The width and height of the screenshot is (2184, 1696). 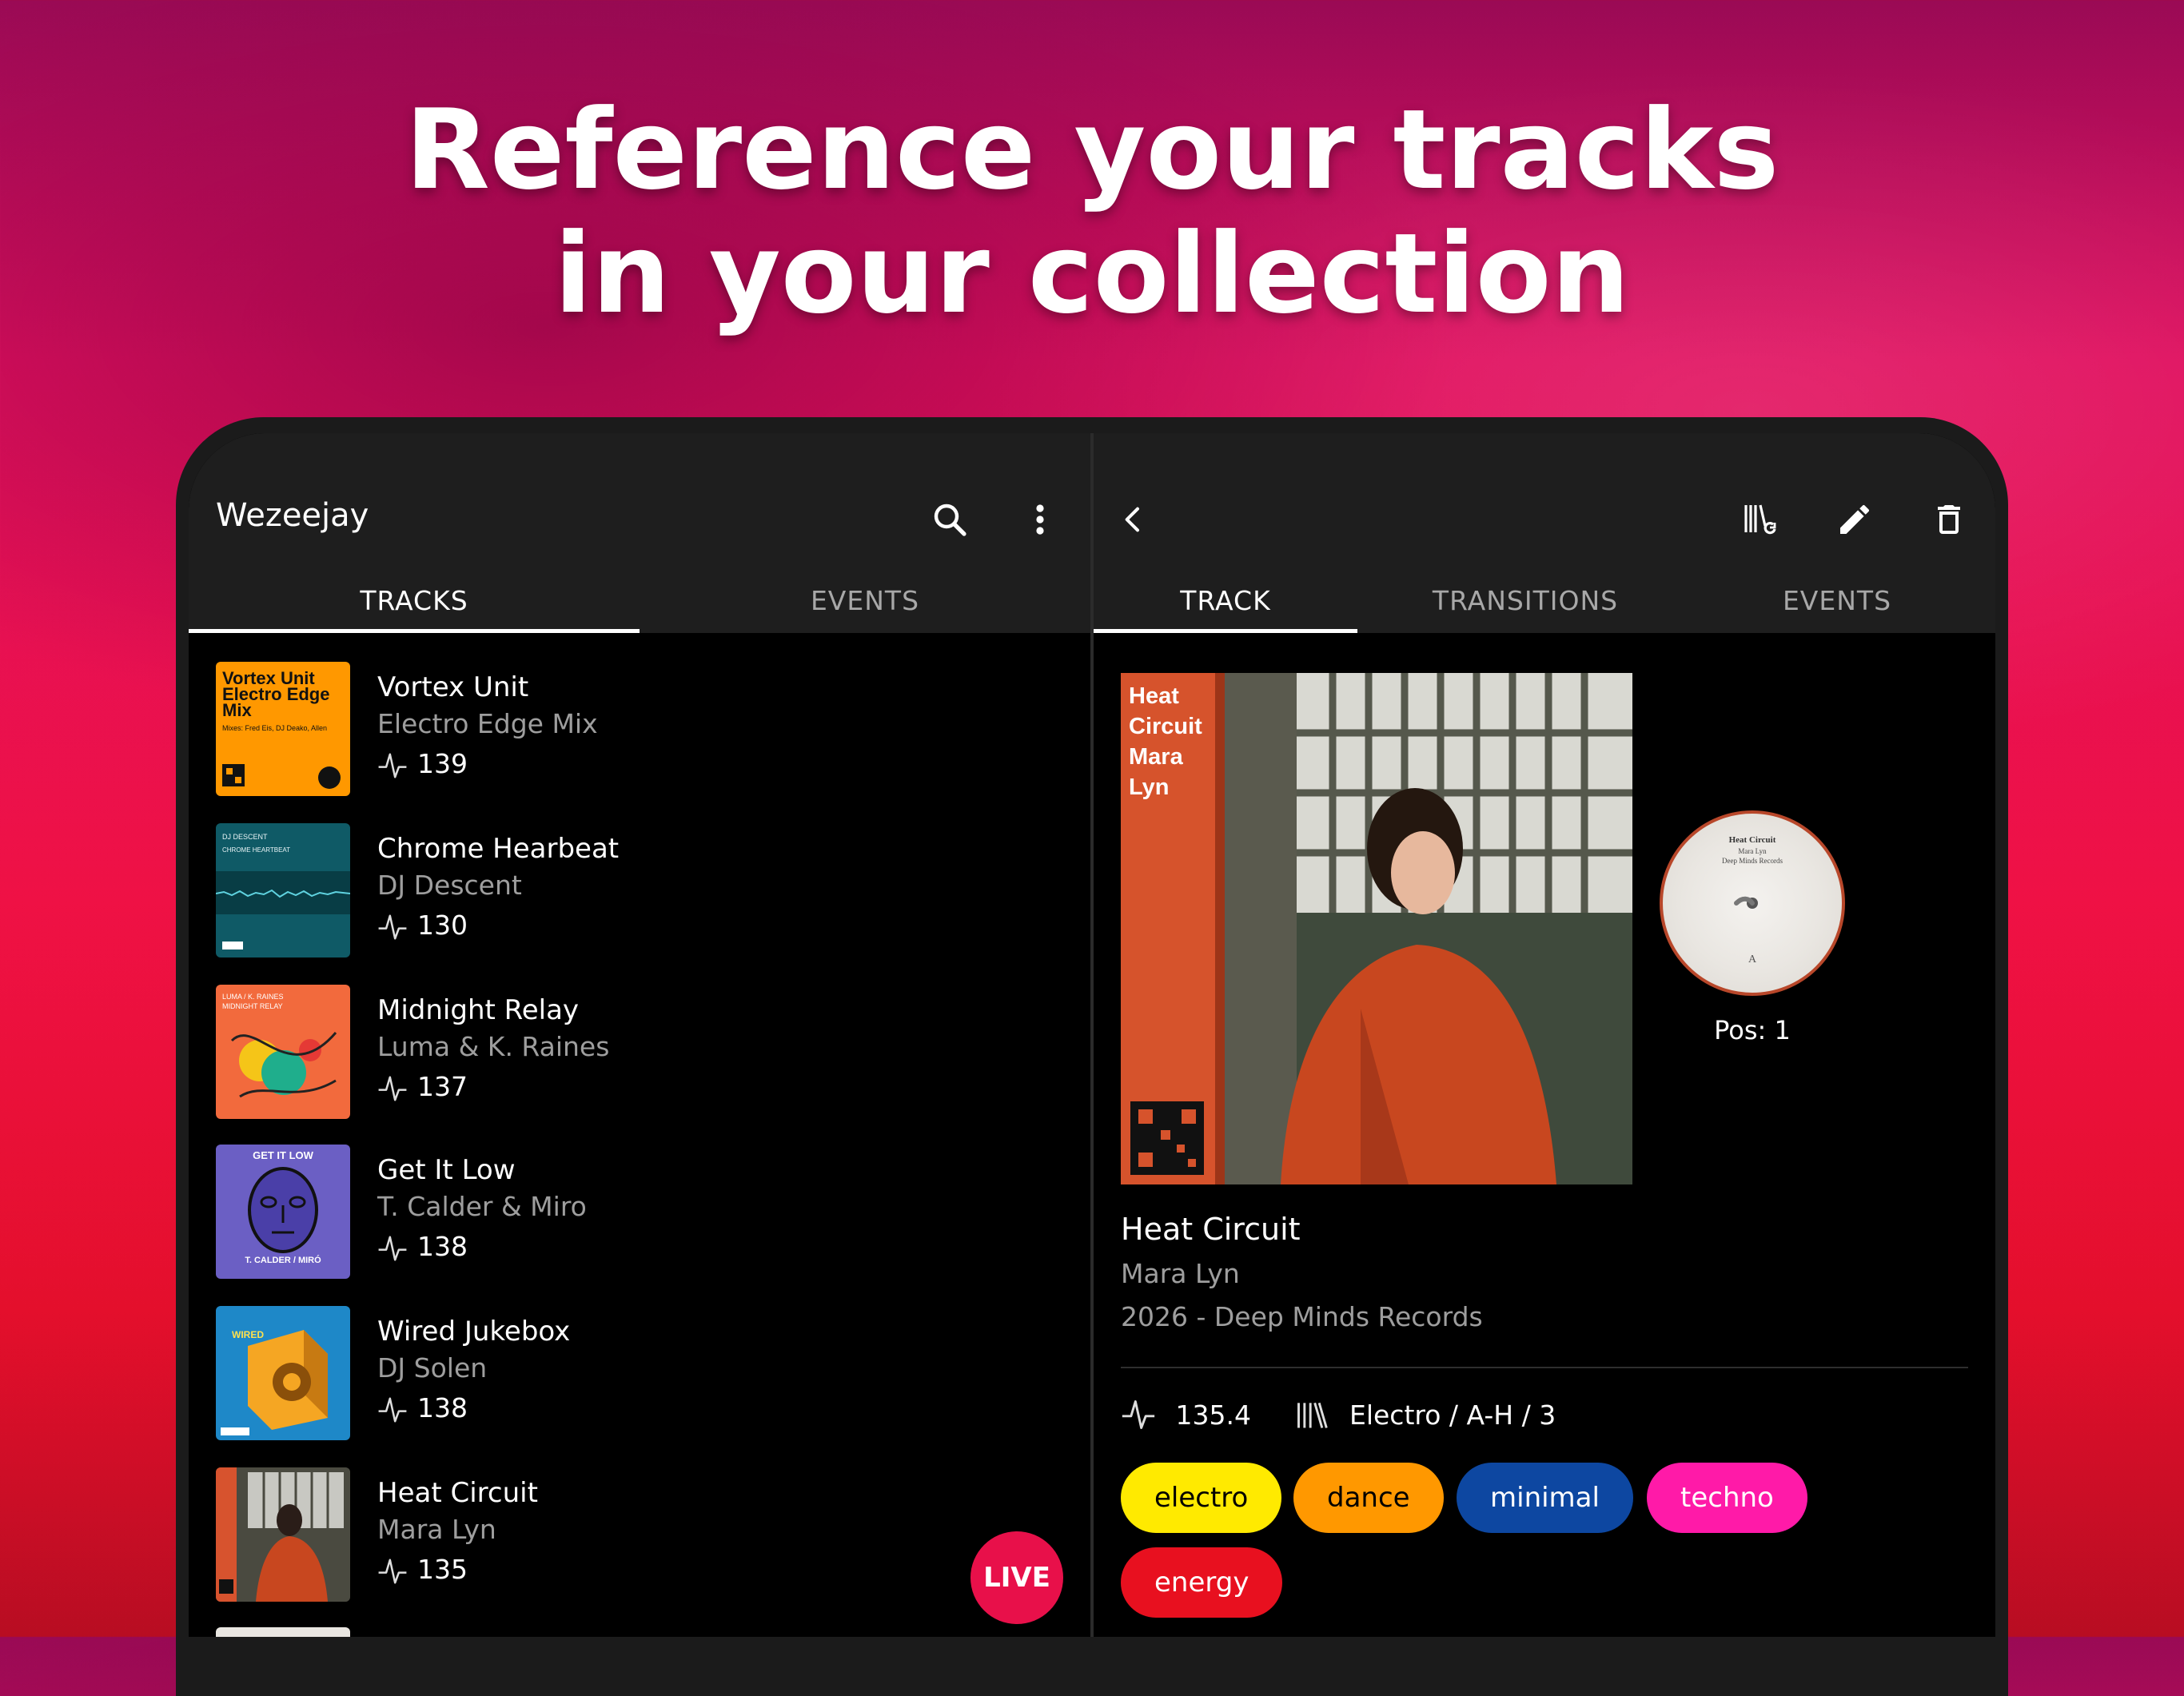 What do you see at coordinates (283, 1155) in the screenshot?
I see `svg-text: GET IT LOW` at bounding box center [283, 1155].